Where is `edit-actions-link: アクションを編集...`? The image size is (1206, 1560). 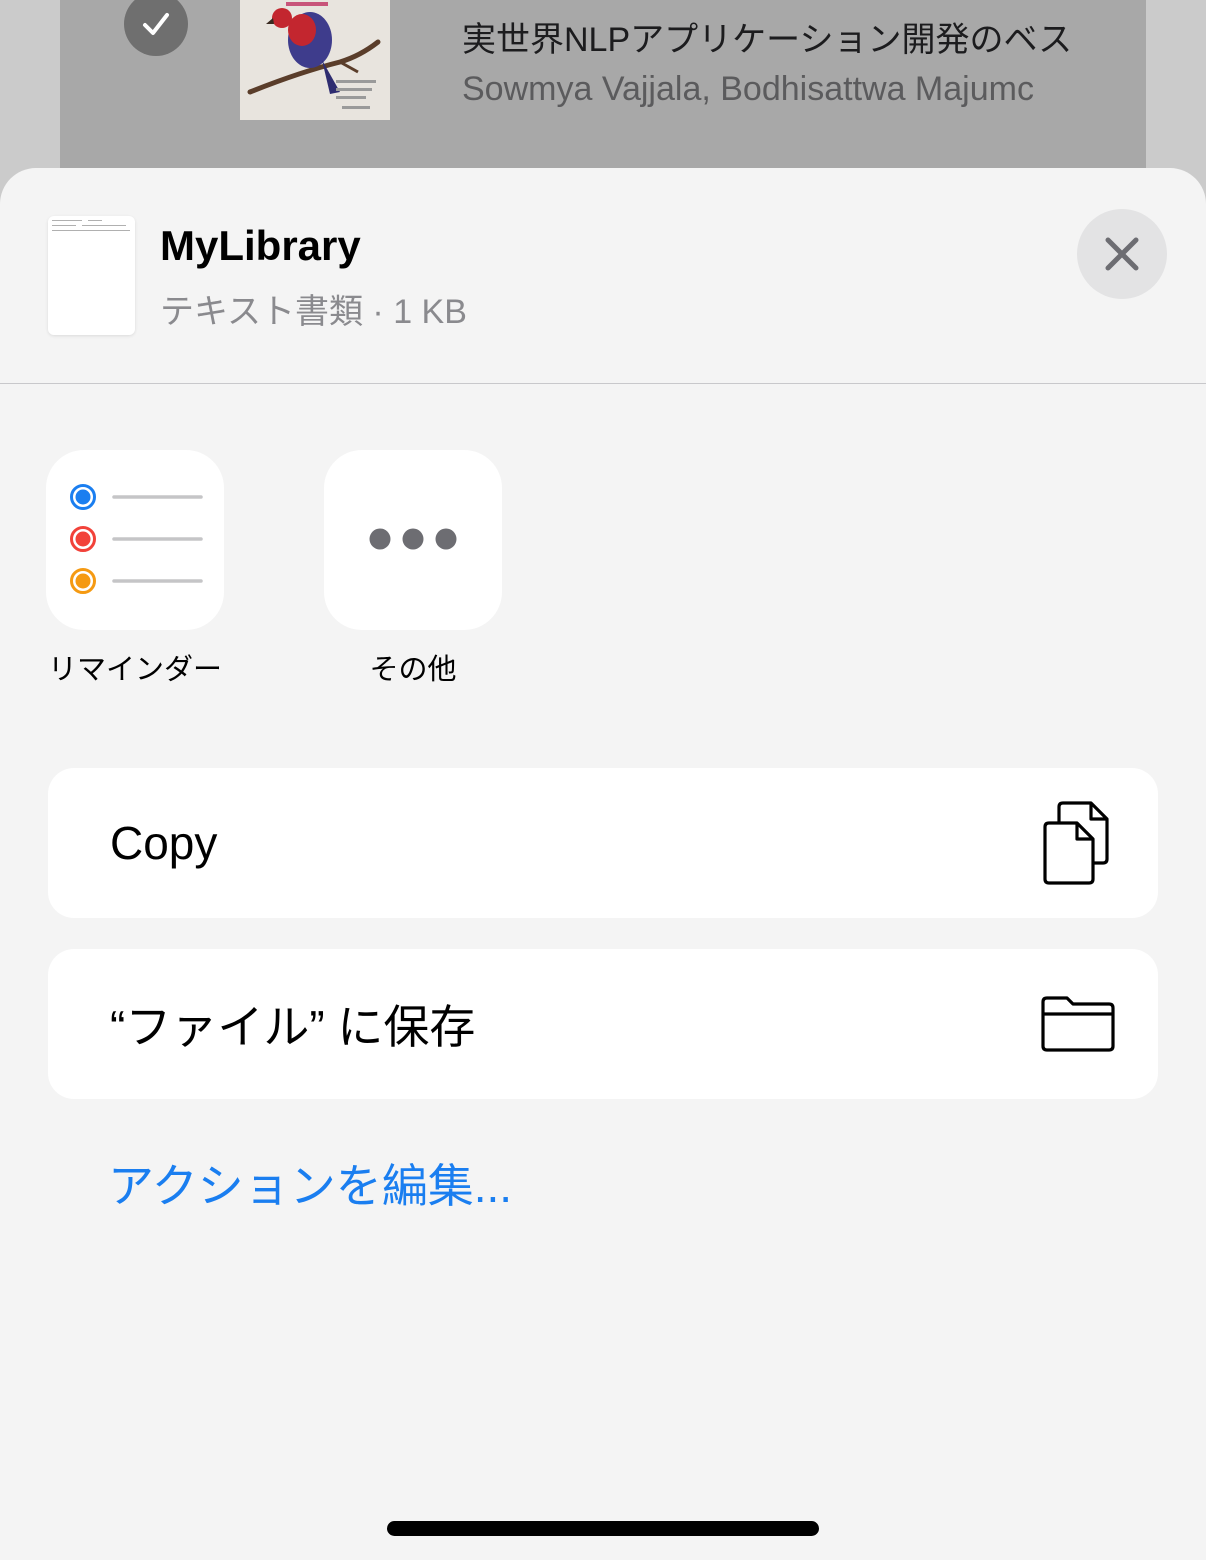
edit-actions-link: アクションを編集... is located at coordinates (310, 1183).